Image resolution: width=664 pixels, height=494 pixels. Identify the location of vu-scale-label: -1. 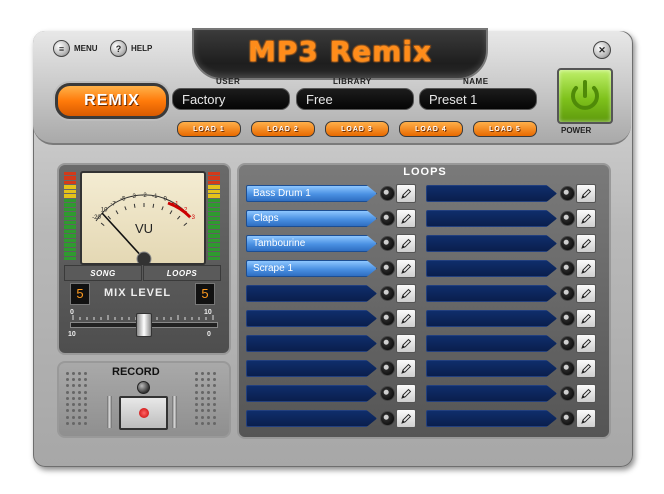
(155, 197).